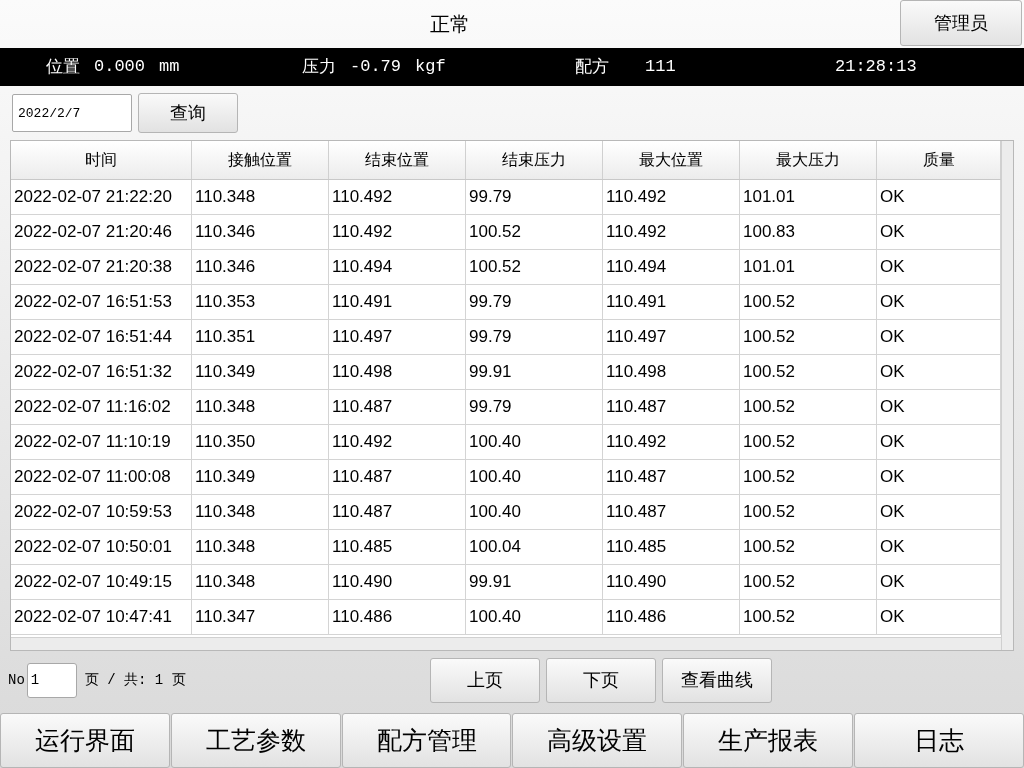 The image size is (1024, 768). What do you see at coordinates (260, 302) in the screenshot?
I see `table-cell: 110.353` at bounding box center [260, 302].